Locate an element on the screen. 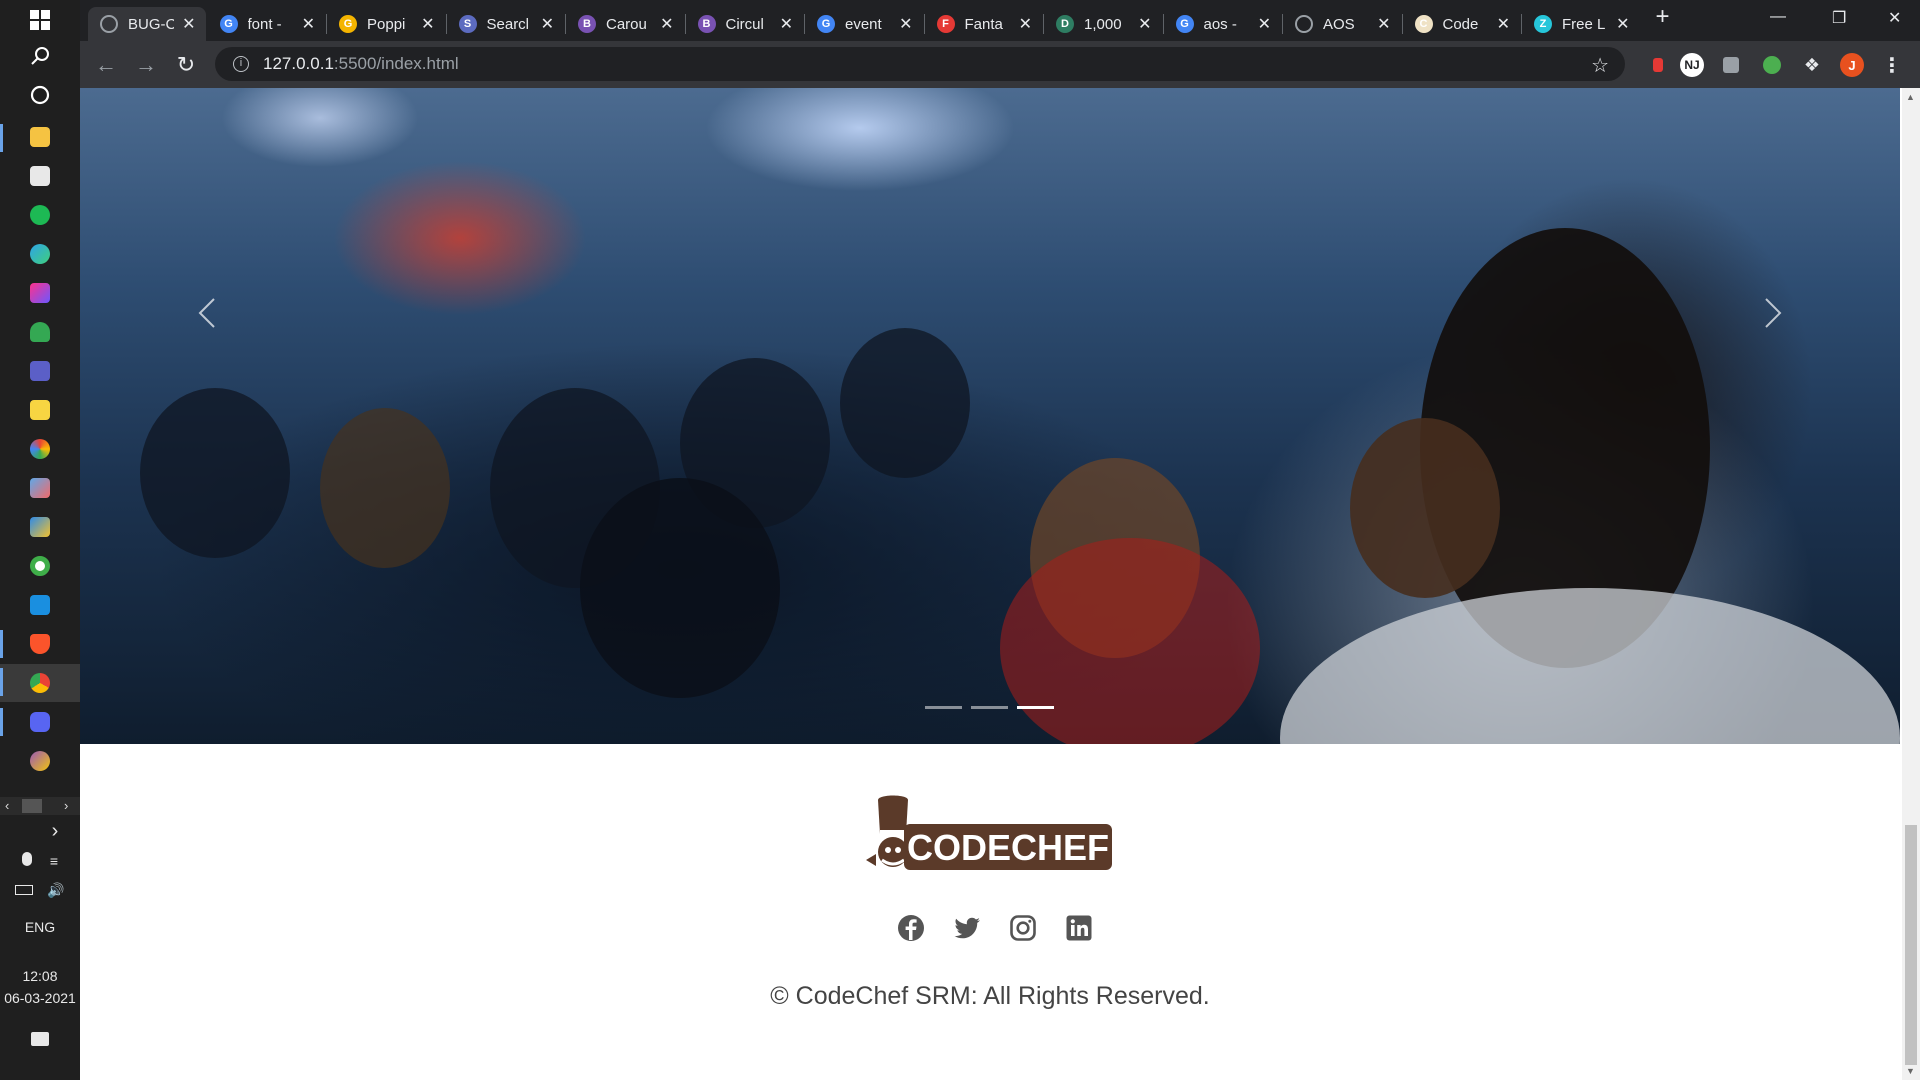  extension-red-icon is located at coordinates (1658, 65).